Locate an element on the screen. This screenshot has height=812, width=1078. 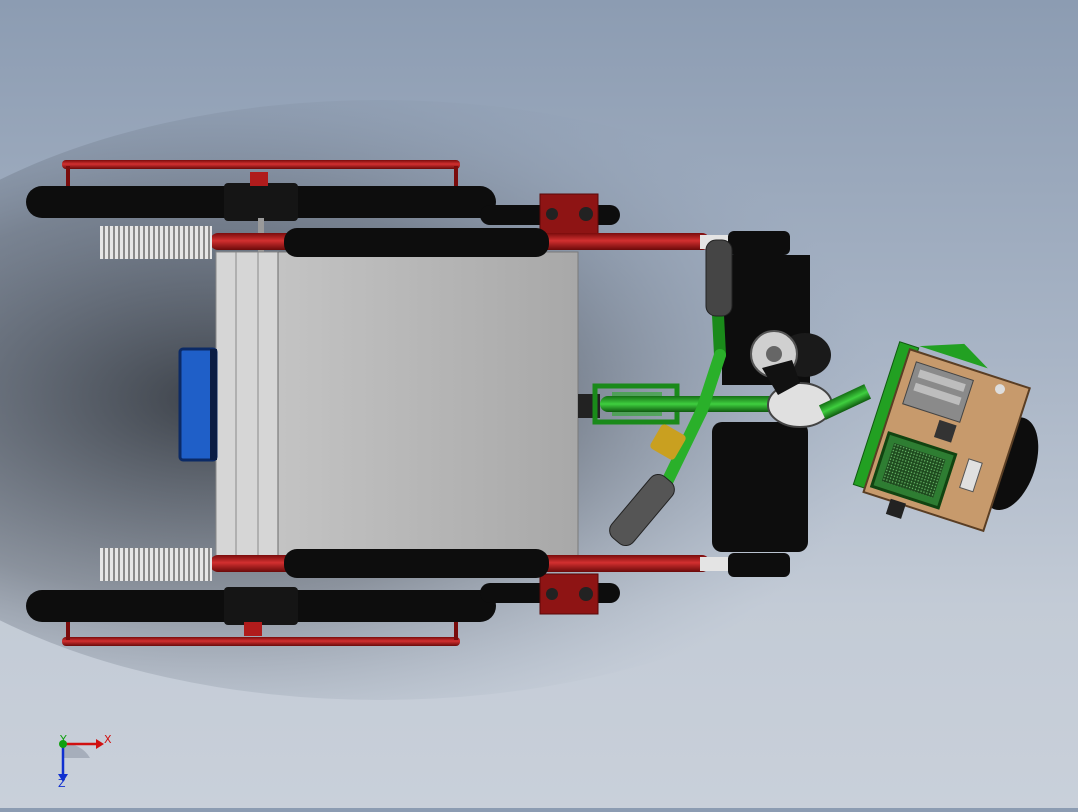
triad-y-label: Y is located at coordinates (63, 739).